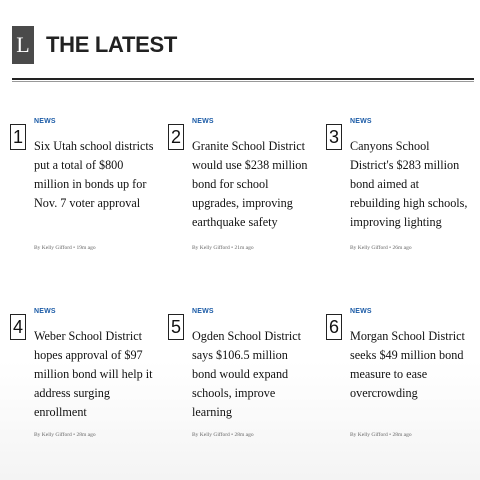  I want to click on article-byline: By Kelly Gifford • 21m ago, so click(223, 248).